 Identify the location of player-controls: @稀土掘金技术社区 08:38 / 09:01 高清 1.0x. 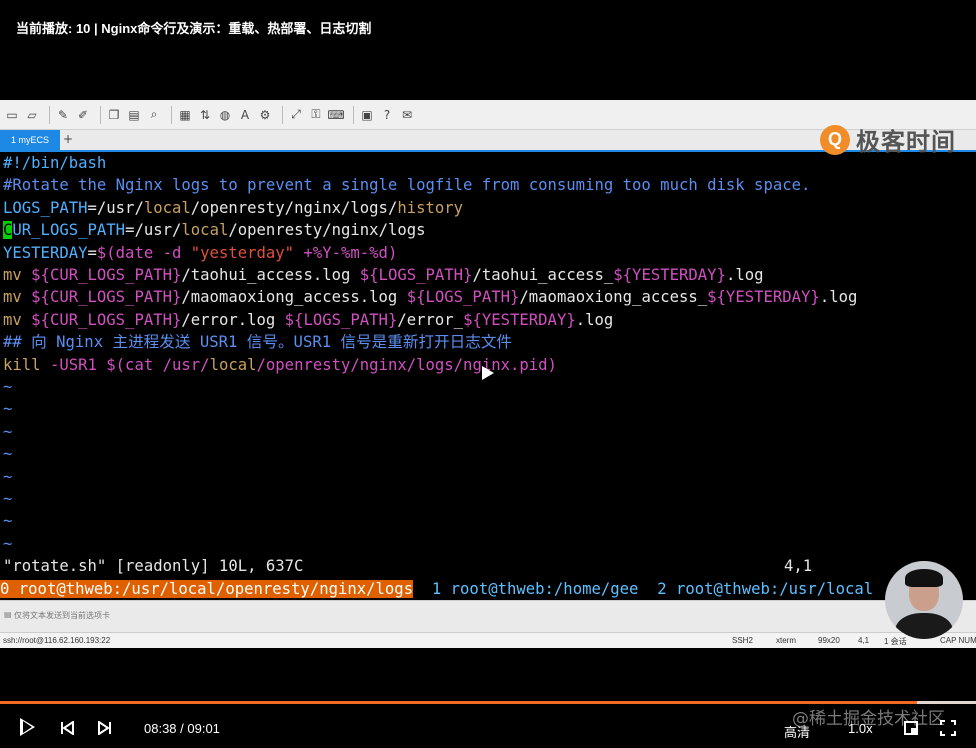
(488, 698).